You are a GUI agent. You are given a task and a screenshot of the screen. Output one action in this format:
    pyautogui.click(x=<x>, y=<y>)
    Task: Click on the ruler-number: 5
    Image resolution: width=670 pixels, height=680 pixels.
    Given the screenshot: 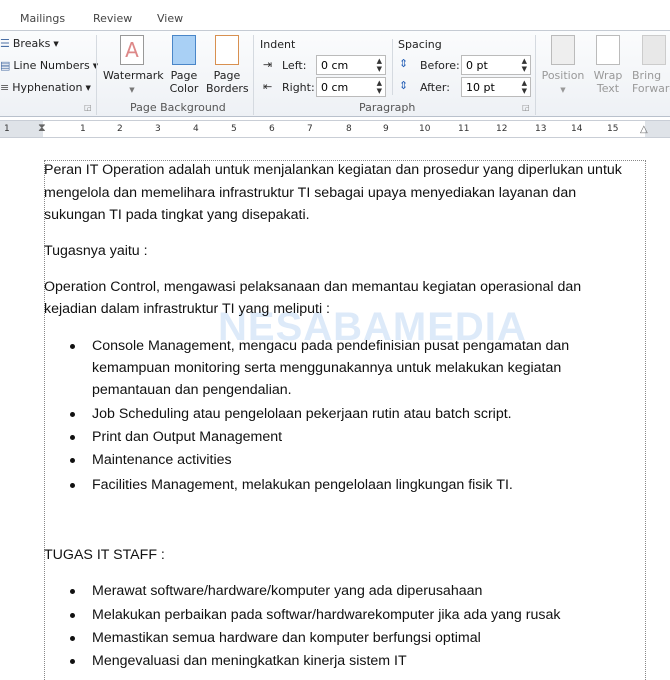 What is the action you would take?
    pyautogui.click(x=234, y=129)
    